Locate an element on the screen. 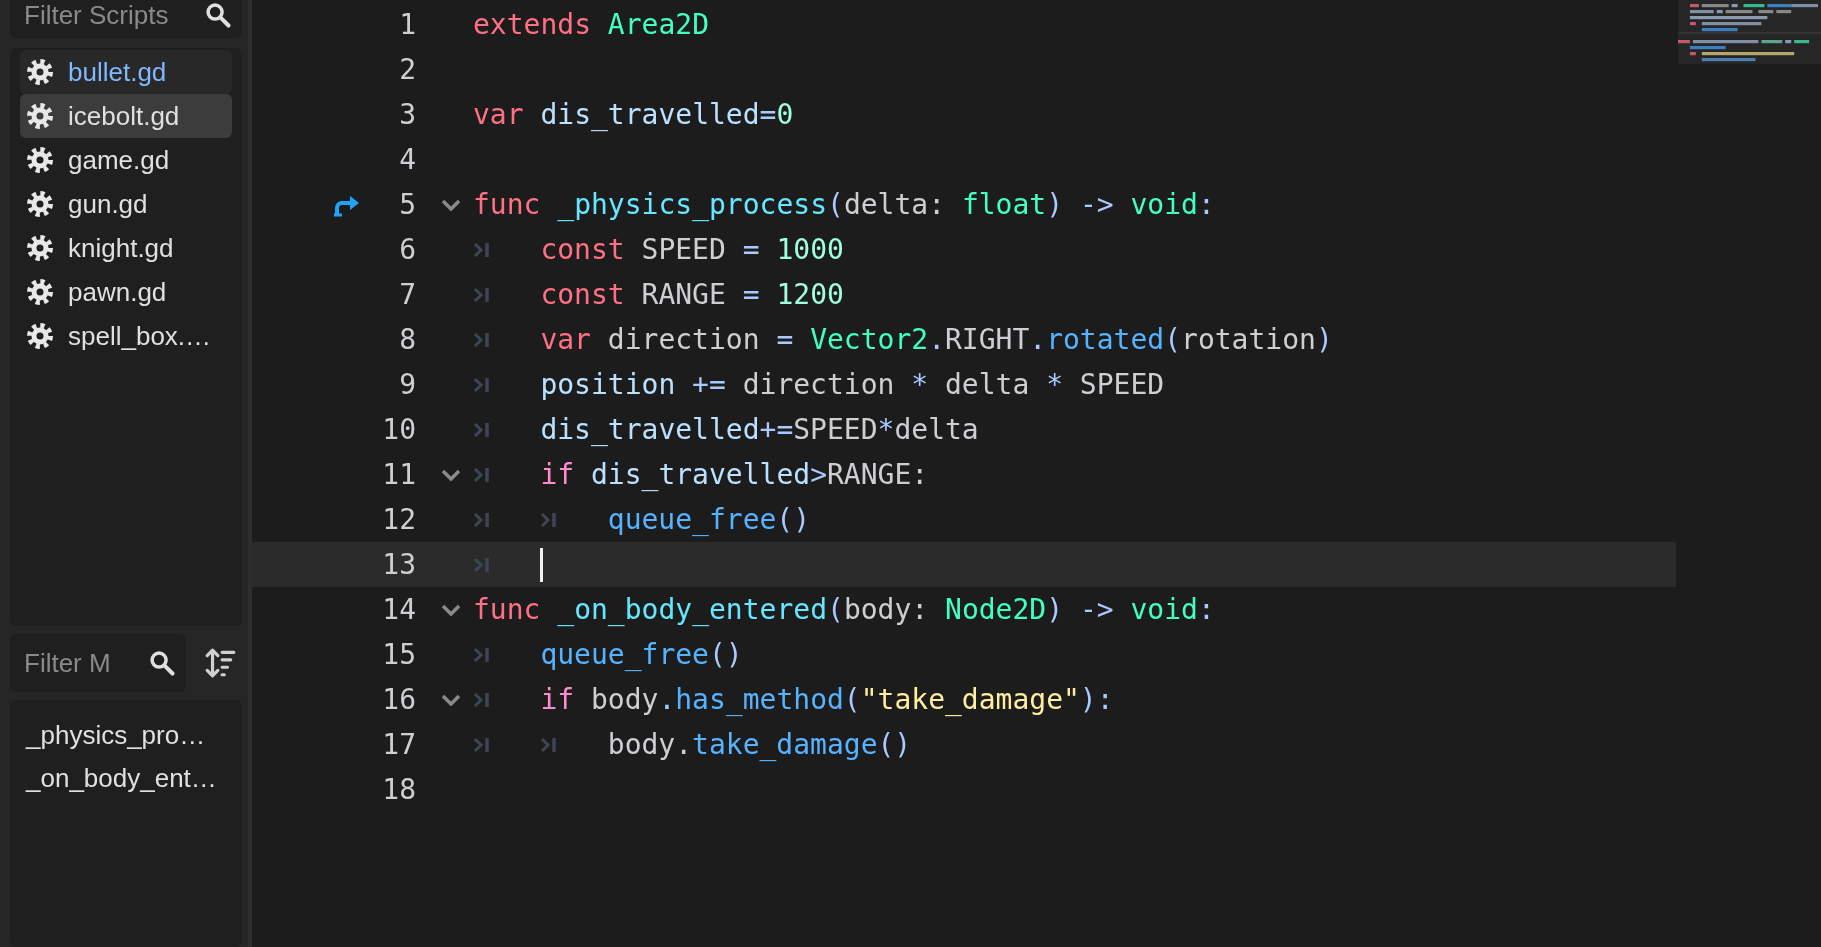 The image size is (1821, 947). code-line: body.take_damage() is located at coordinates (759, 744).